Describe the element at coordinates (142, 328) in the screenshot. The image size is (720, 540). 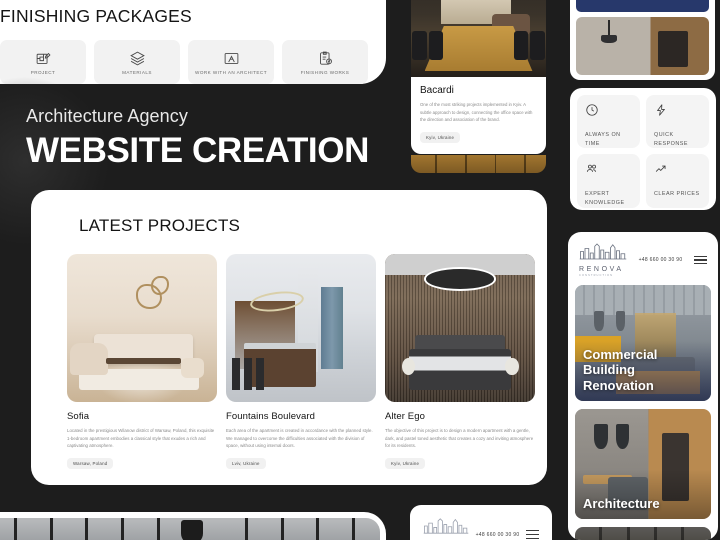
I see `project-image-sofia` at that location.